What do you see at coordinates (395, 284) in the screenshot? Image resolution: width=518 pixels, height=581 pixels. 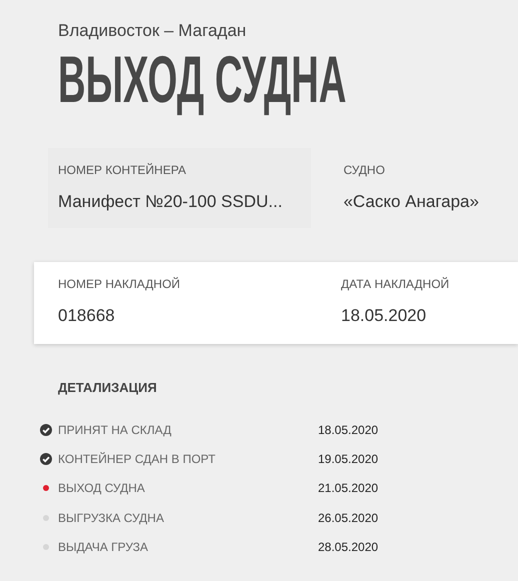 I see `field-label: ДАТА НАКЛАДНОЙ` at bounding box center [395, 284].